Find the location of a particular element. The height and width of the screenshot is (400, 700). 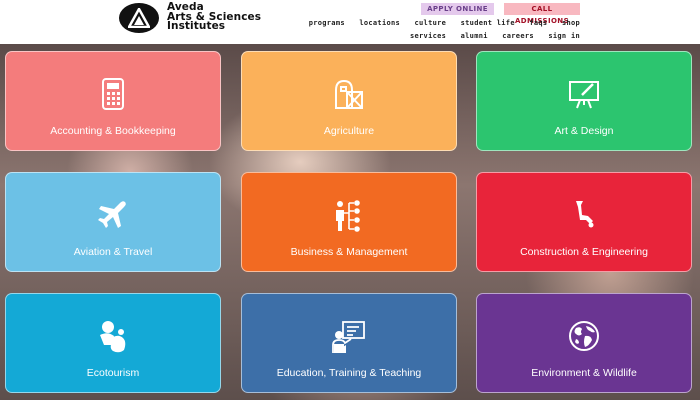

tile-label: Art & Design is located at coordinates (584, 131).